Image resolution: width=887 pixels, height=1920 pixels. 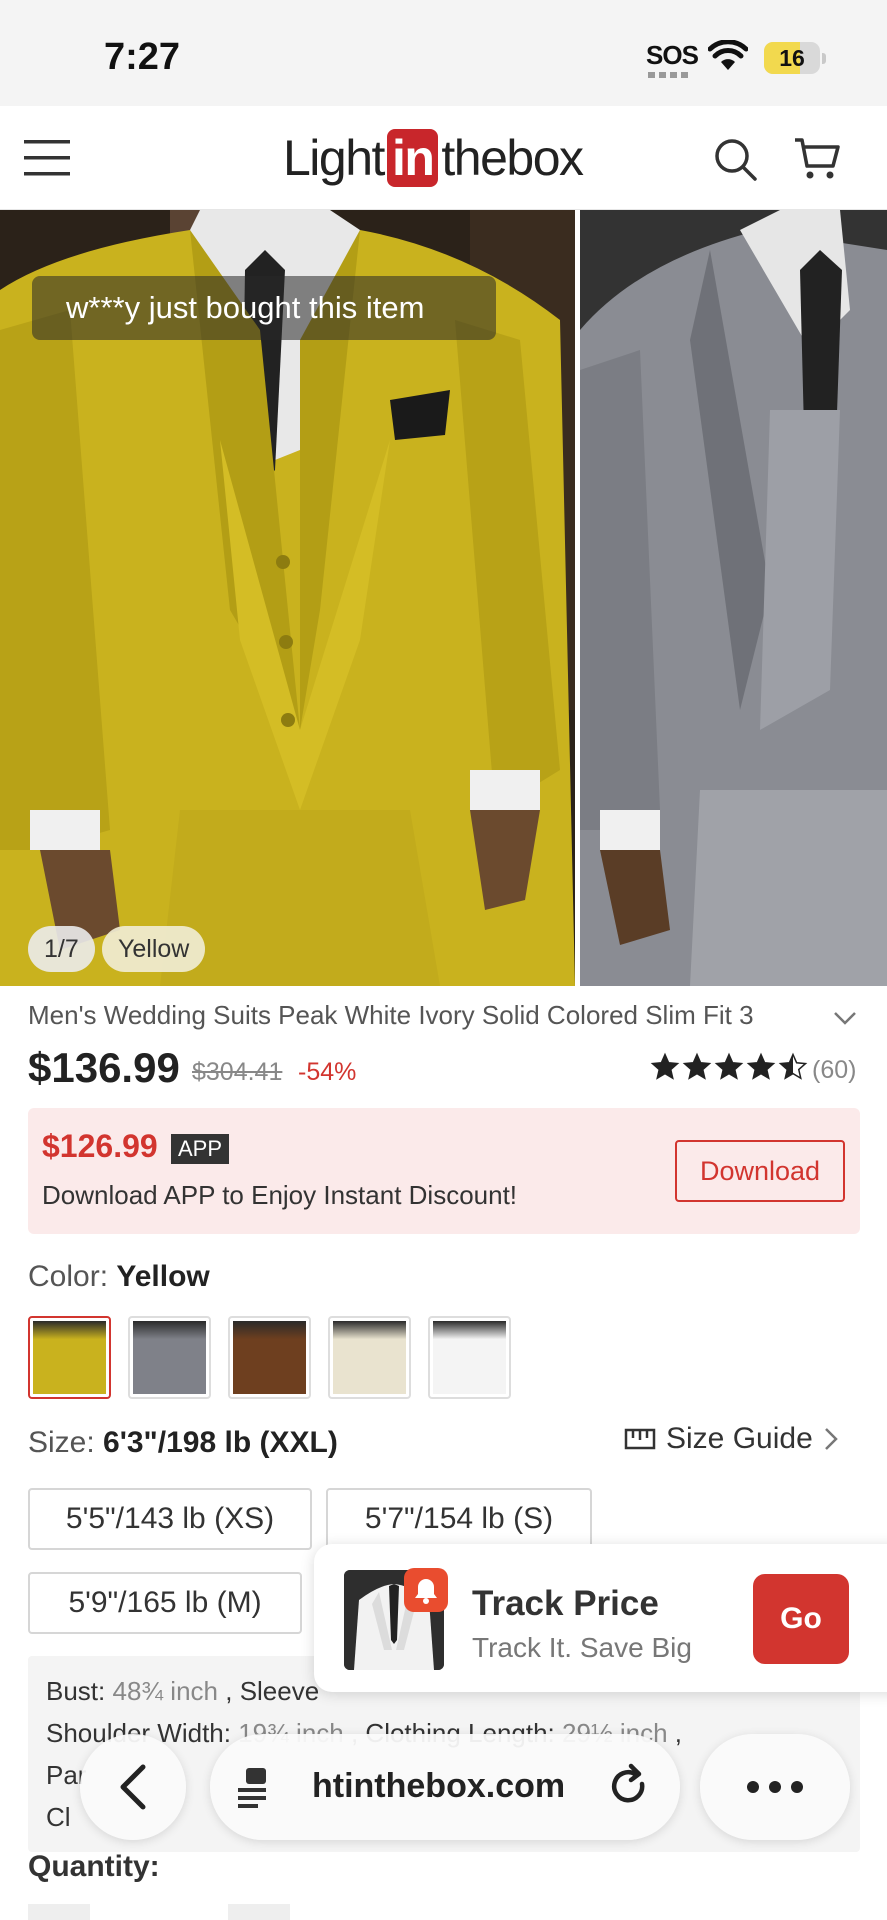 I want to click on size-label-prefix: Size:, so click(x=61, y=1442).